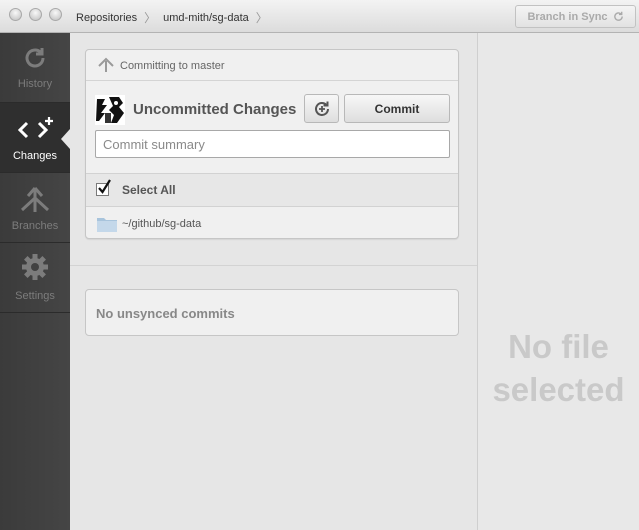  Describe the element at coordinates (397, 108) in the screenshot. I see `commit-button: Commit` at that location.